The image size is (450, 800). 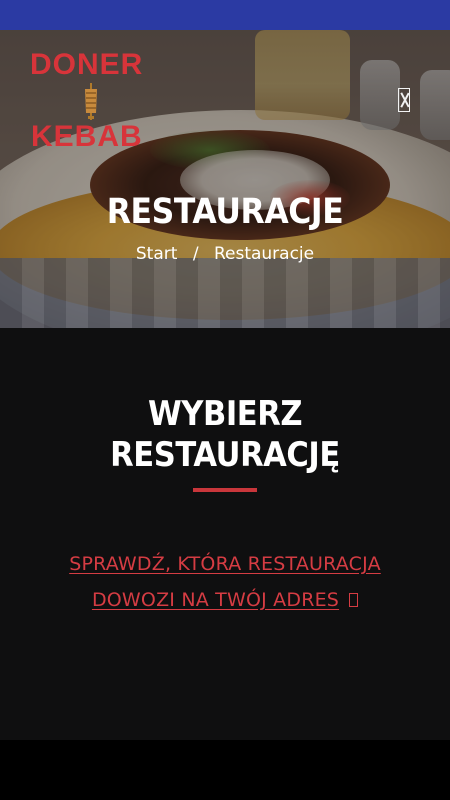 I want to click on footer, so click(x=225, y=770).